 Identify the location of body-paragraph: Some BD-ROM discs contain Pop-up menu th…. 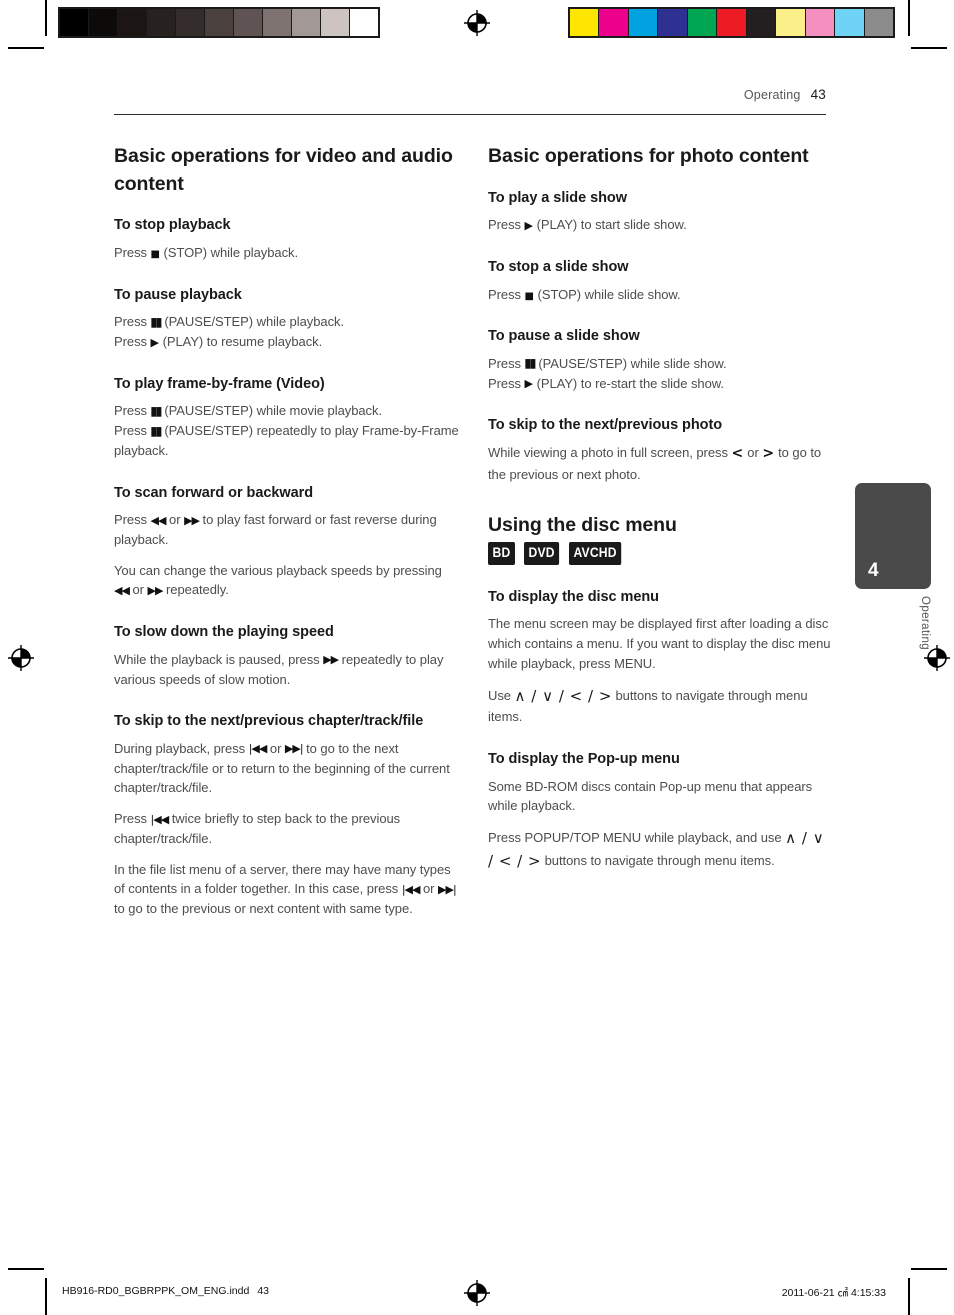
(660, 797).